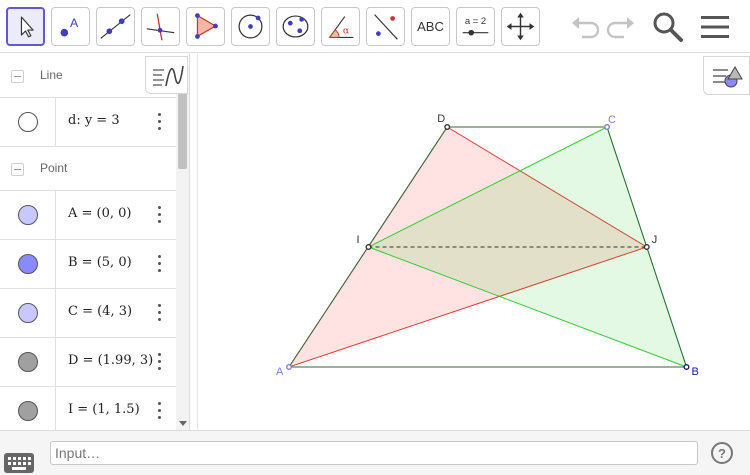 This screenshot has width=750, height=475. I want to click on arrow-cursor-icon, so click(27, 27).